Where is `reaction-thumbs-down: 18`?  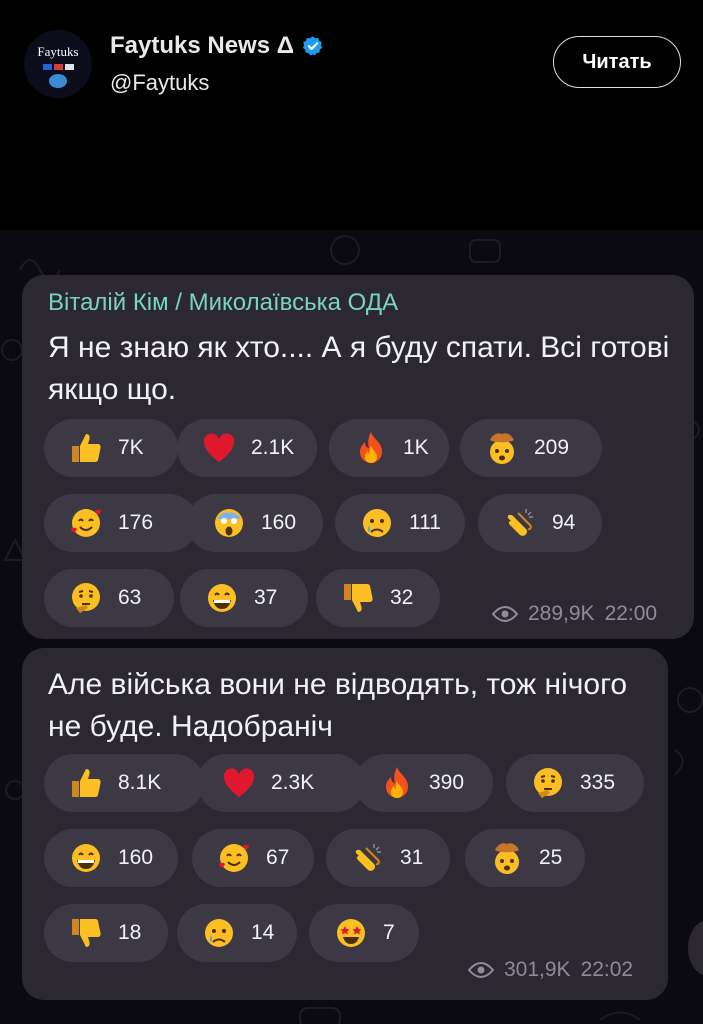 reaction-thumbs-down: 18 is located at coordinates (106, 933).